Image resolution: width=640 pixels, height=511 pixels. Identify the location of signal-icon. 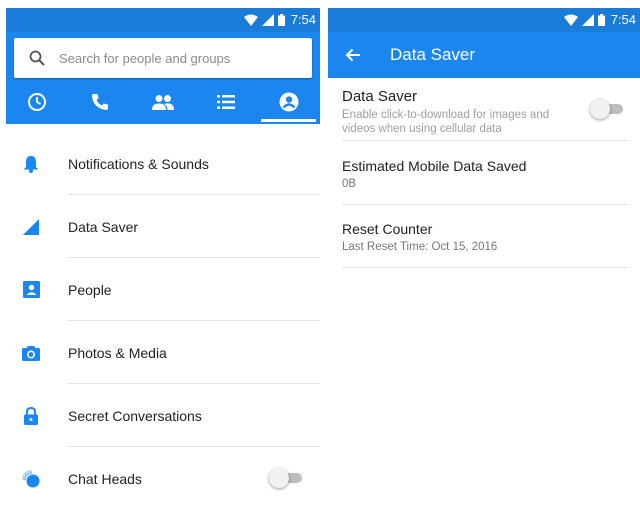
(37, 227).